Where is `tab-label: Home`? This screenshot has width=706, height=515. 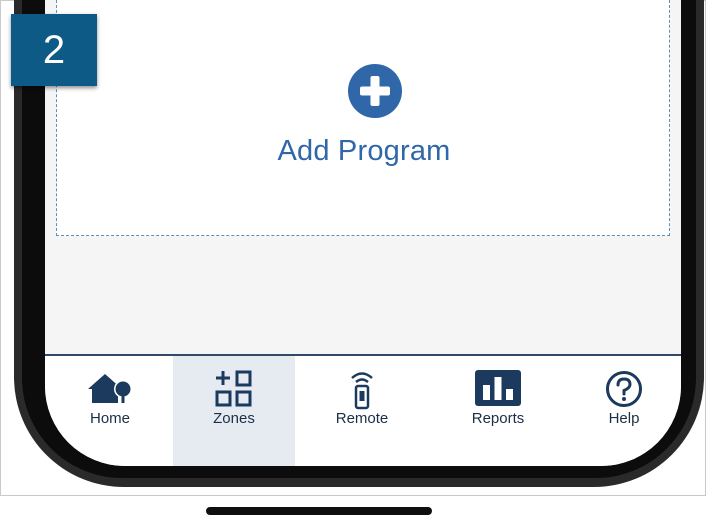
tab-label: Home is located at coordinates (109, 418).